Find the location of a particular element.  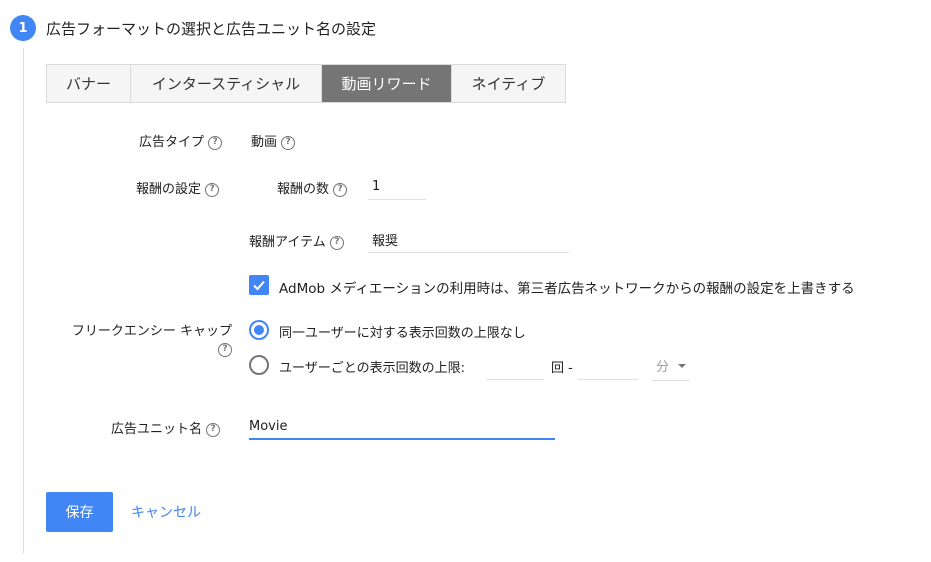

step-title: 広告フォーマットの選択と広告ユニット名の設定 is located at coordinates (211, 29).